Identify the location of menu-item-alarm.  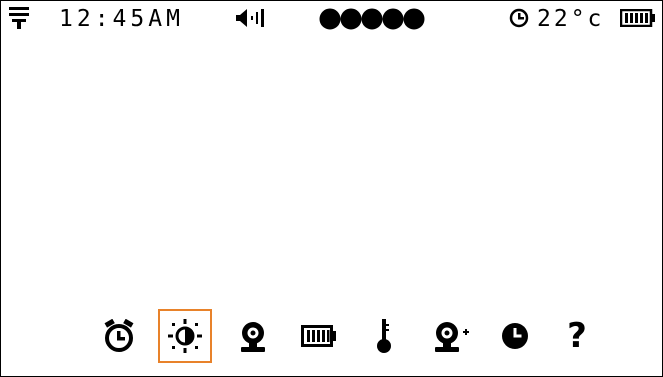
(119, 336).